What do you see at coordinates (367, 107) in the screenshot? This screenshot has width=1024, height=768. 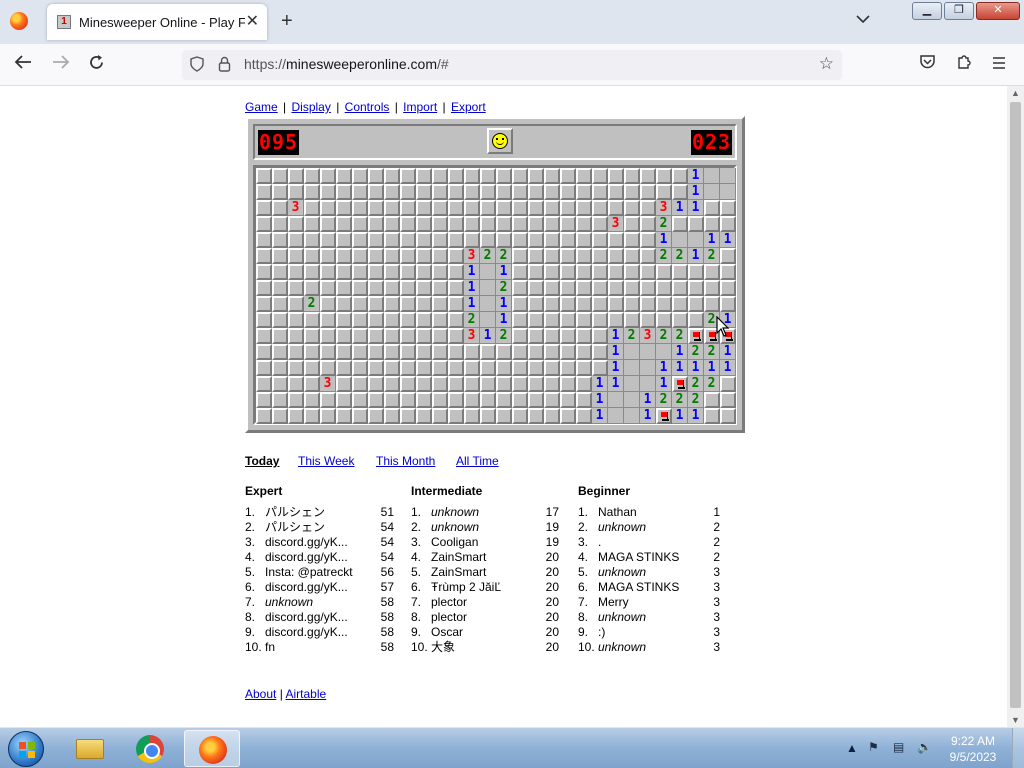 I see `menu-controls-link: Controls` at bounding box center [367, 107].